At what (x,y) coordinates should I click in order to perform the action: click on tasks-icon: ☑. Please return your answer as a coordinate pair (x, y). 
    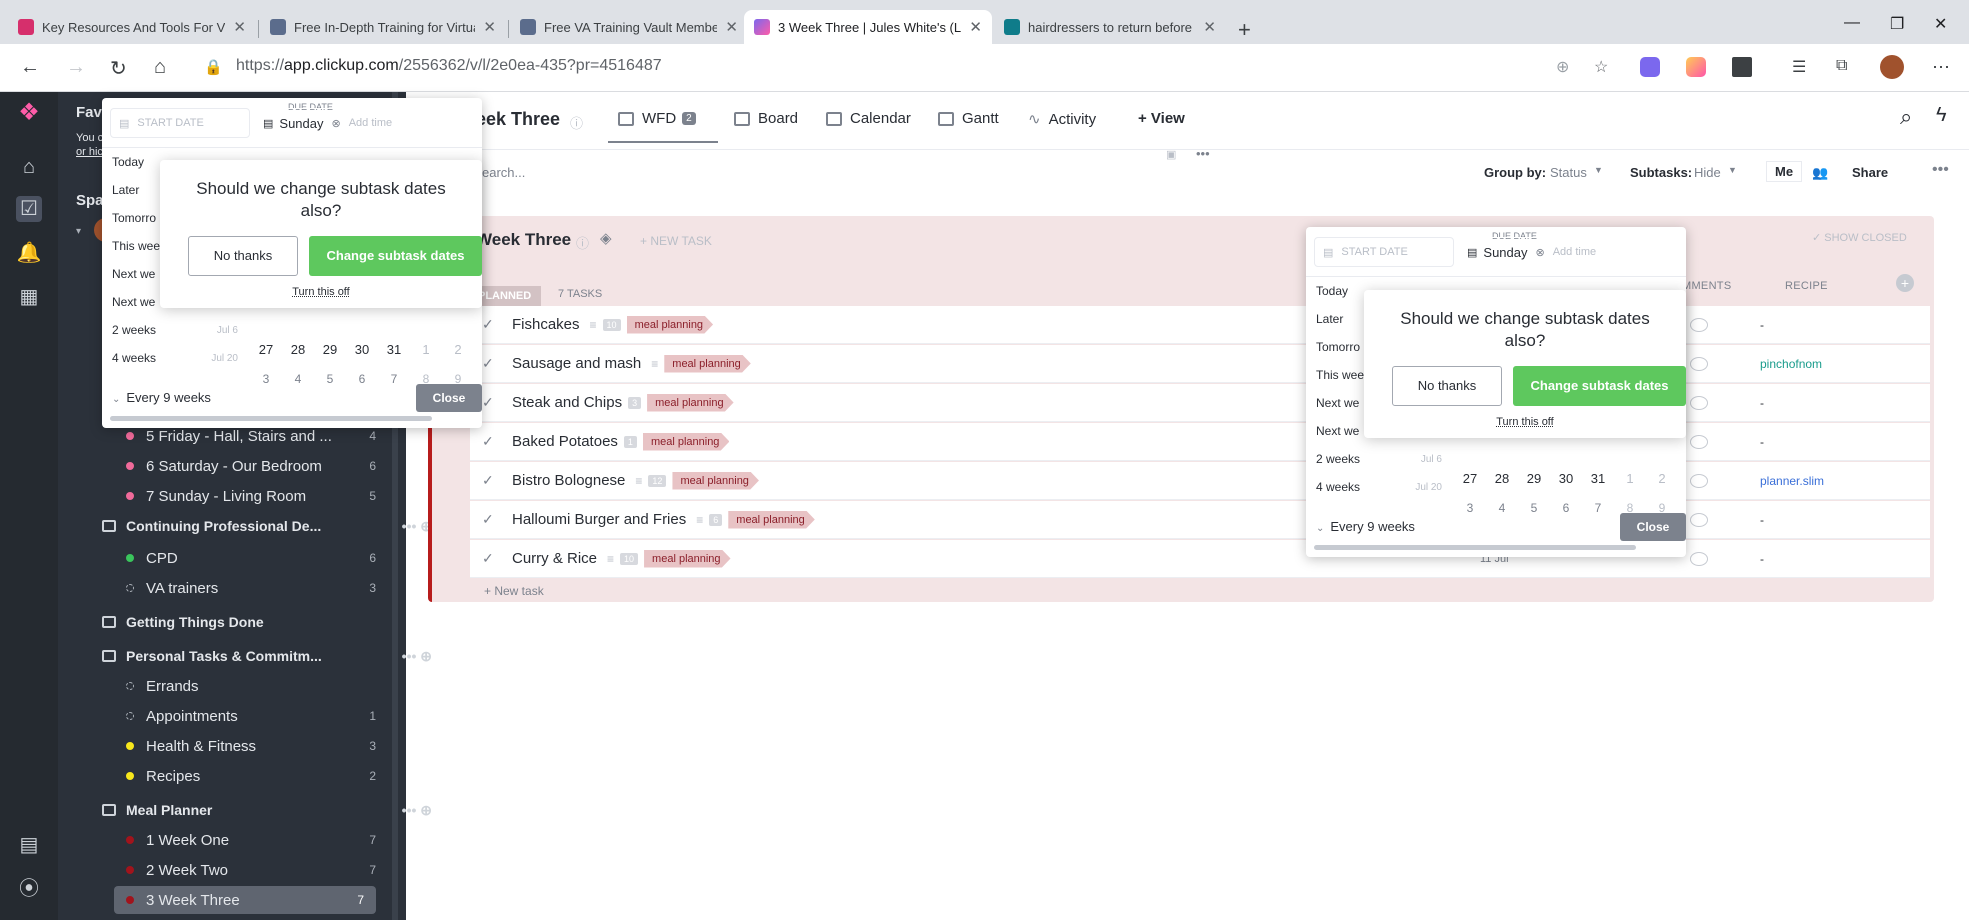
    Looking at the image, I should click on (29, 209).